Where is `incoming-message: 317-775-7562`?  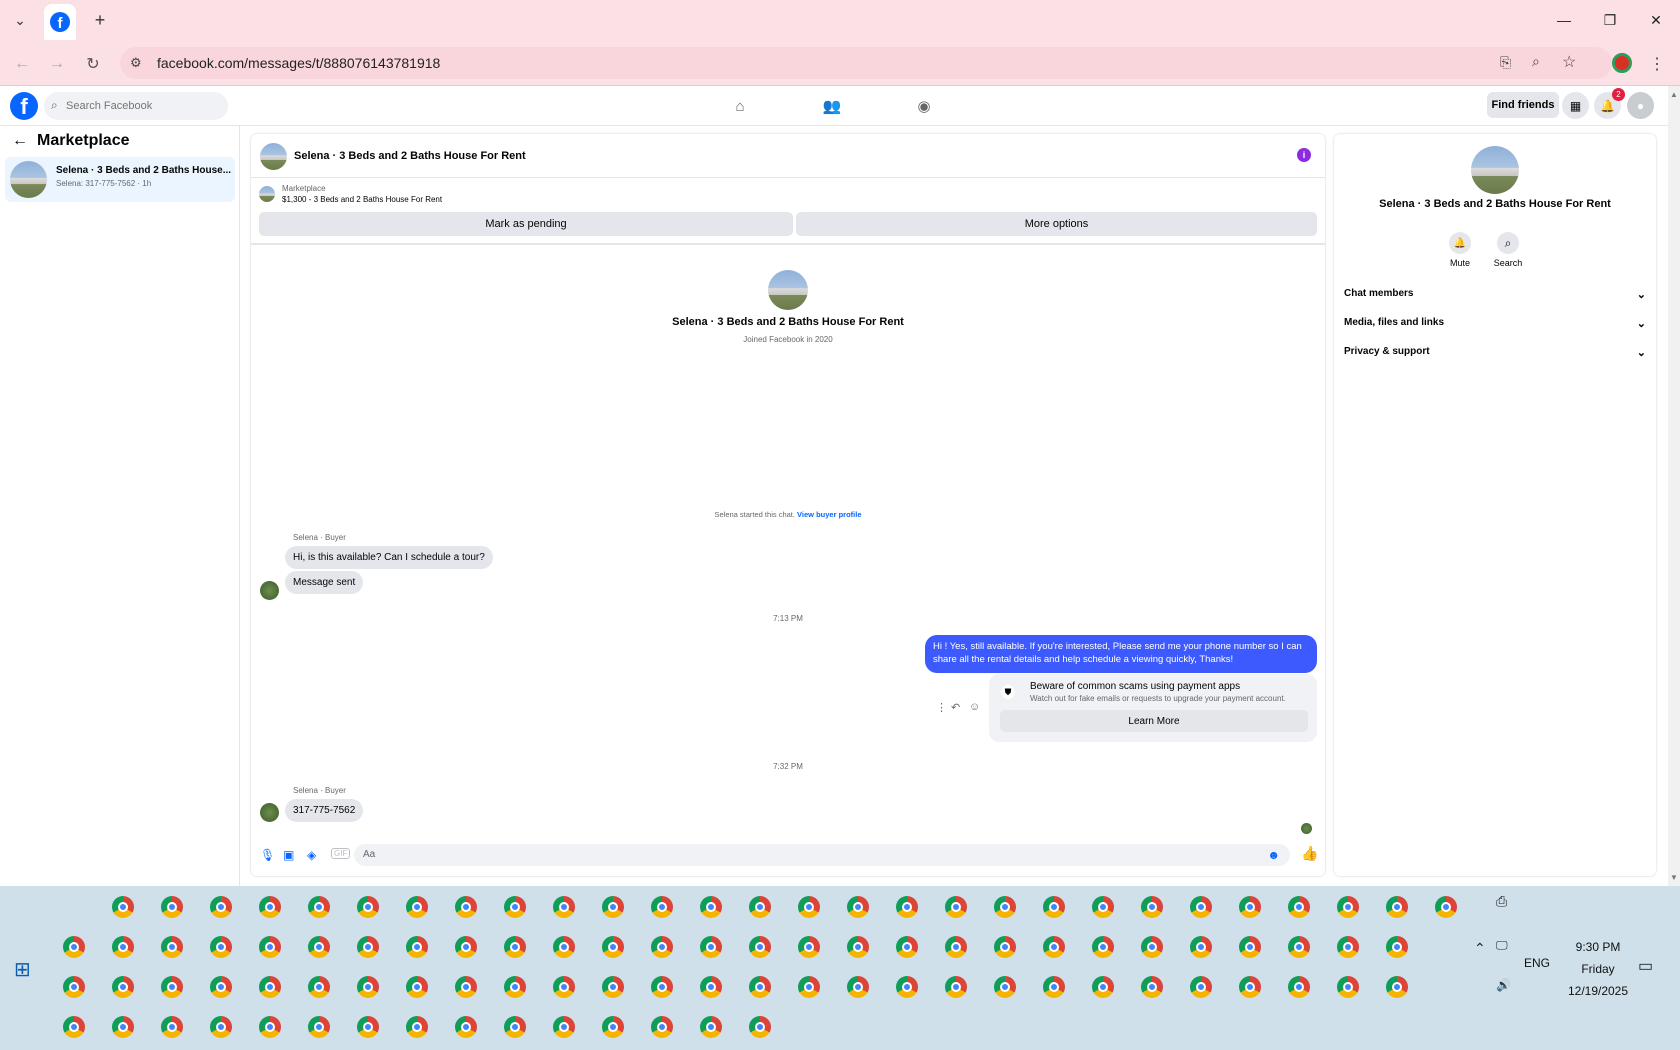 incoming-message: 317-775-7562 is located at coordinates (324, 810).